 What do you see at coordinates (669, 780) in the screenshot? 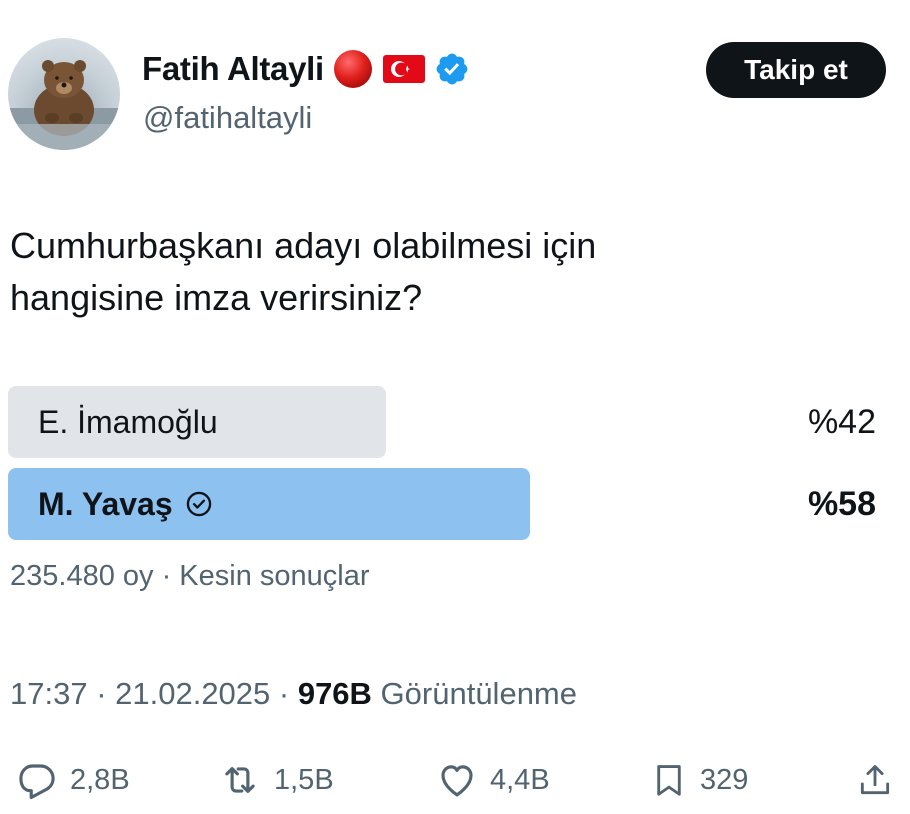
I see `bookmark-icon` at bounding box center [669, 780].